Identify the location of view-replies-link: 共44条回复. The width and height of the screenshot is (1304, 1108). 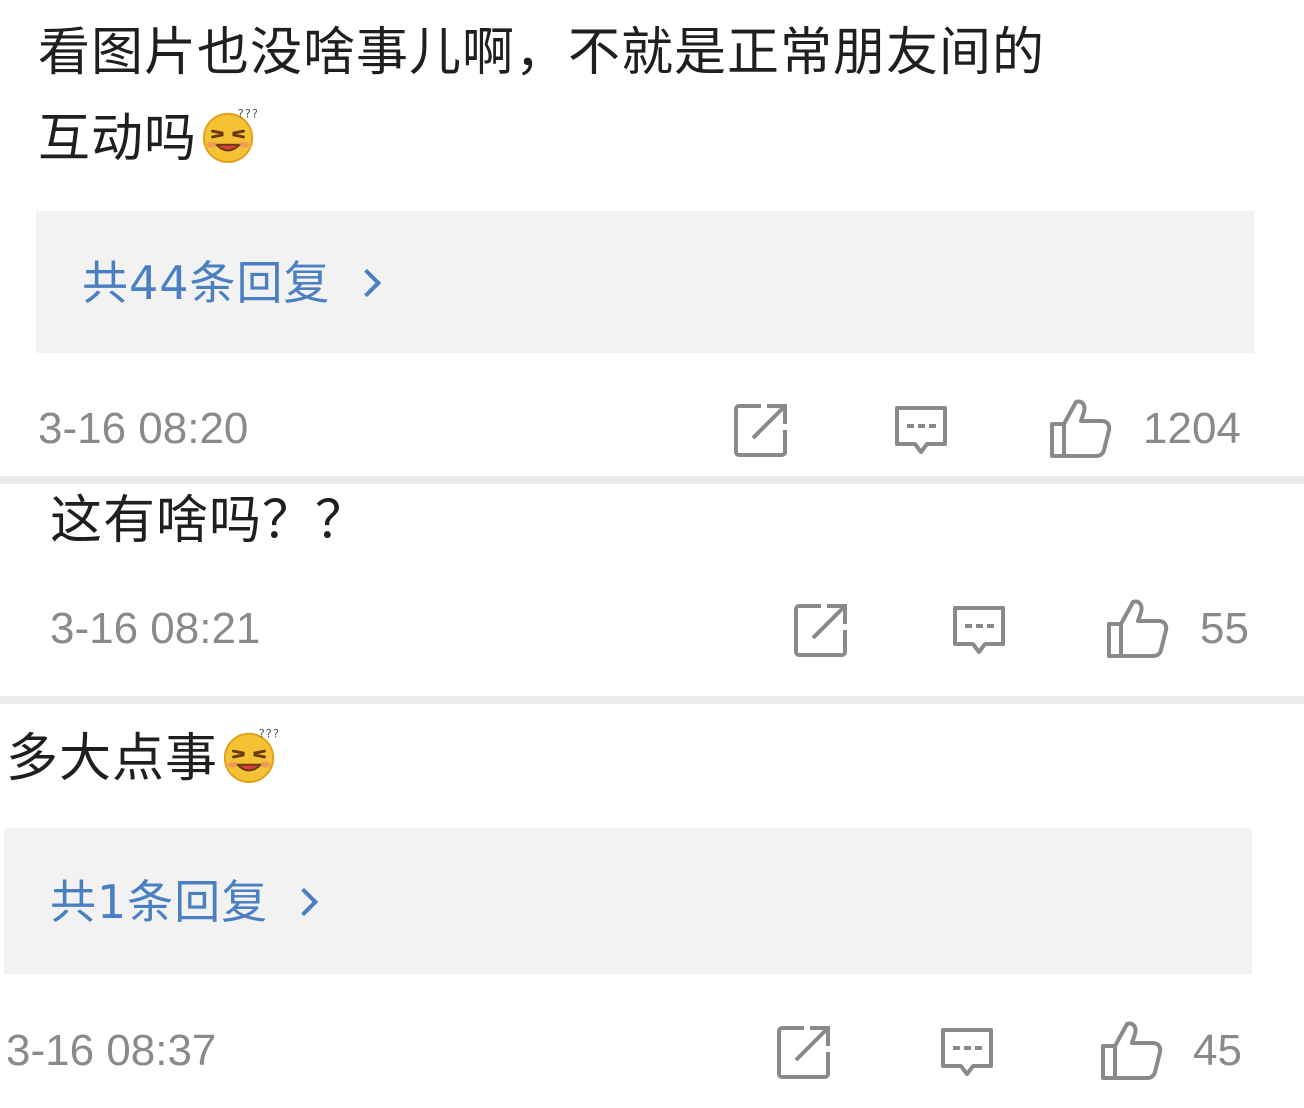
(231, 283).